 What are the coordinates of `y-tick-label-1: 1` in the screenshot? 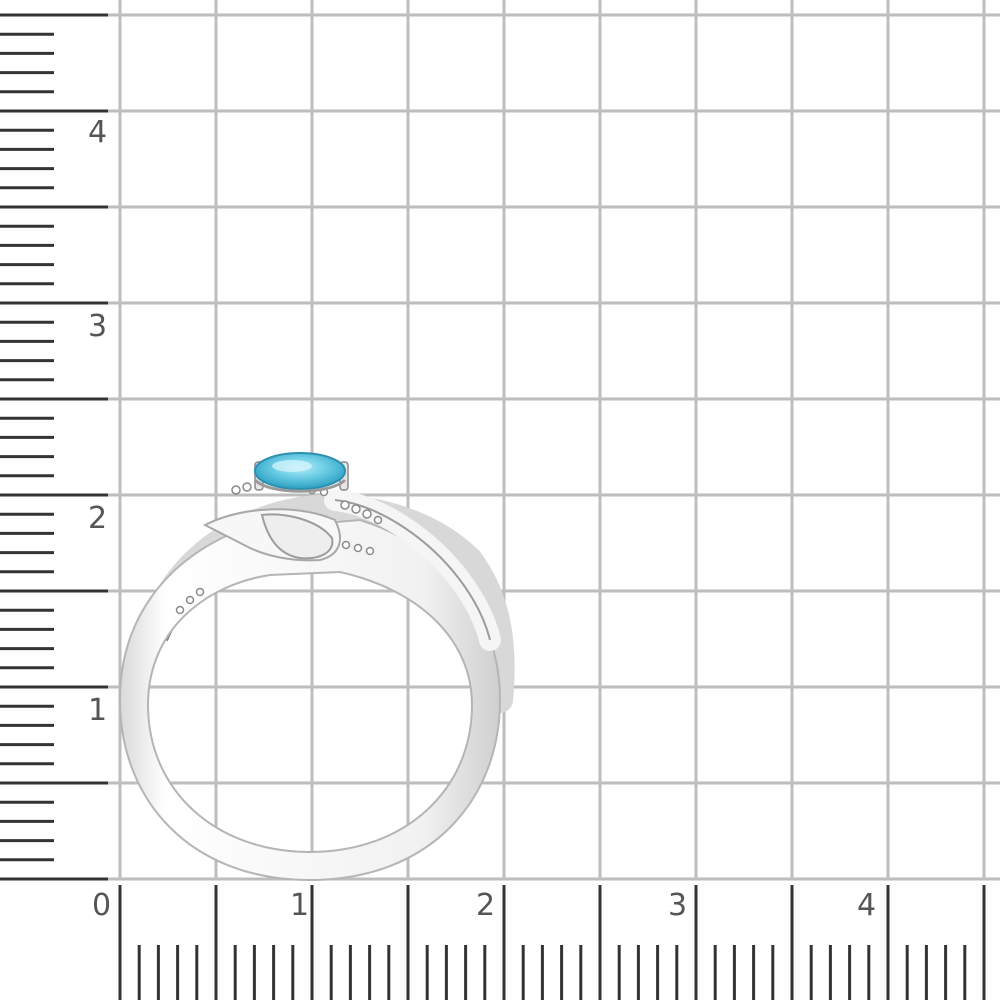 It's located at (97, 710).